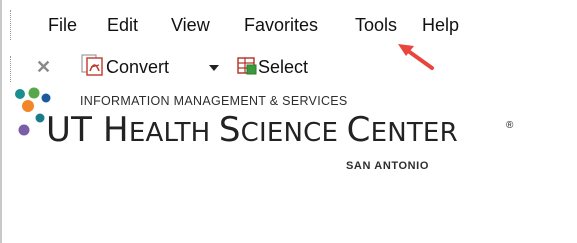 This screenshot has height=243, width=577. Describe the element at coordinates (173, 133) in the screenshot. I see `title-part-2: EALTH` at that location.